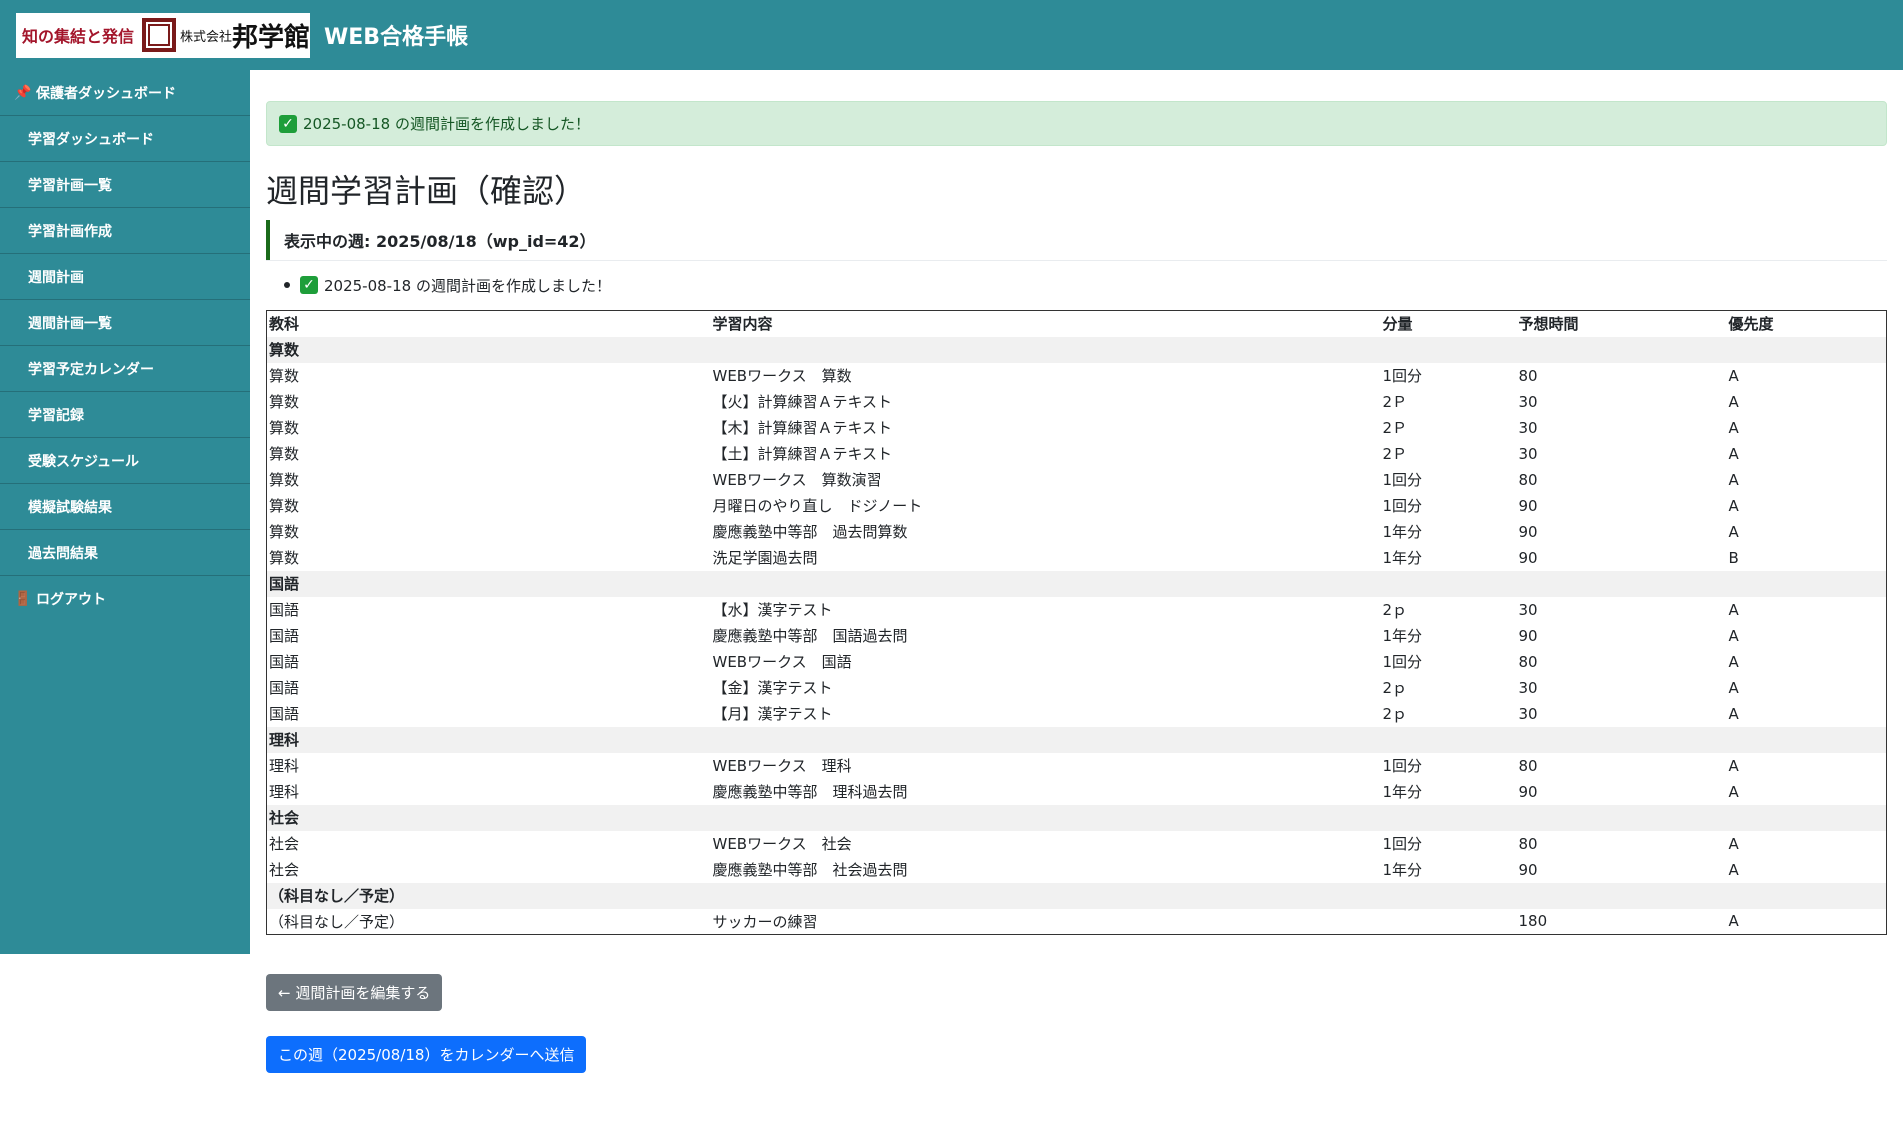 This screenshot has width=1903, height=1123. What do you see at coordinates (1077, 506) in the screenshot?
I see `table-row: 算数 月曜日のやり直し ドジノート 1回分 90 A` at bounding box center [1077, 506].